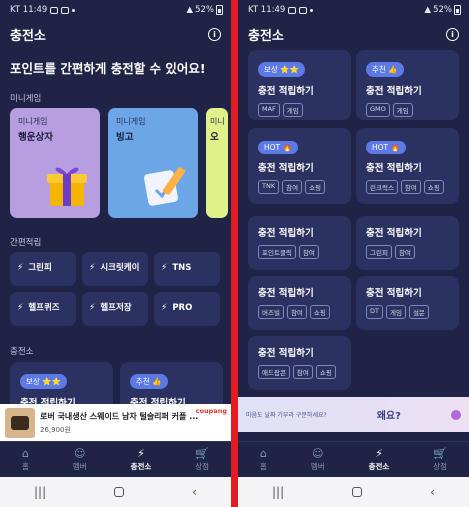  I want to click on battery-icon, so click(219, 10).